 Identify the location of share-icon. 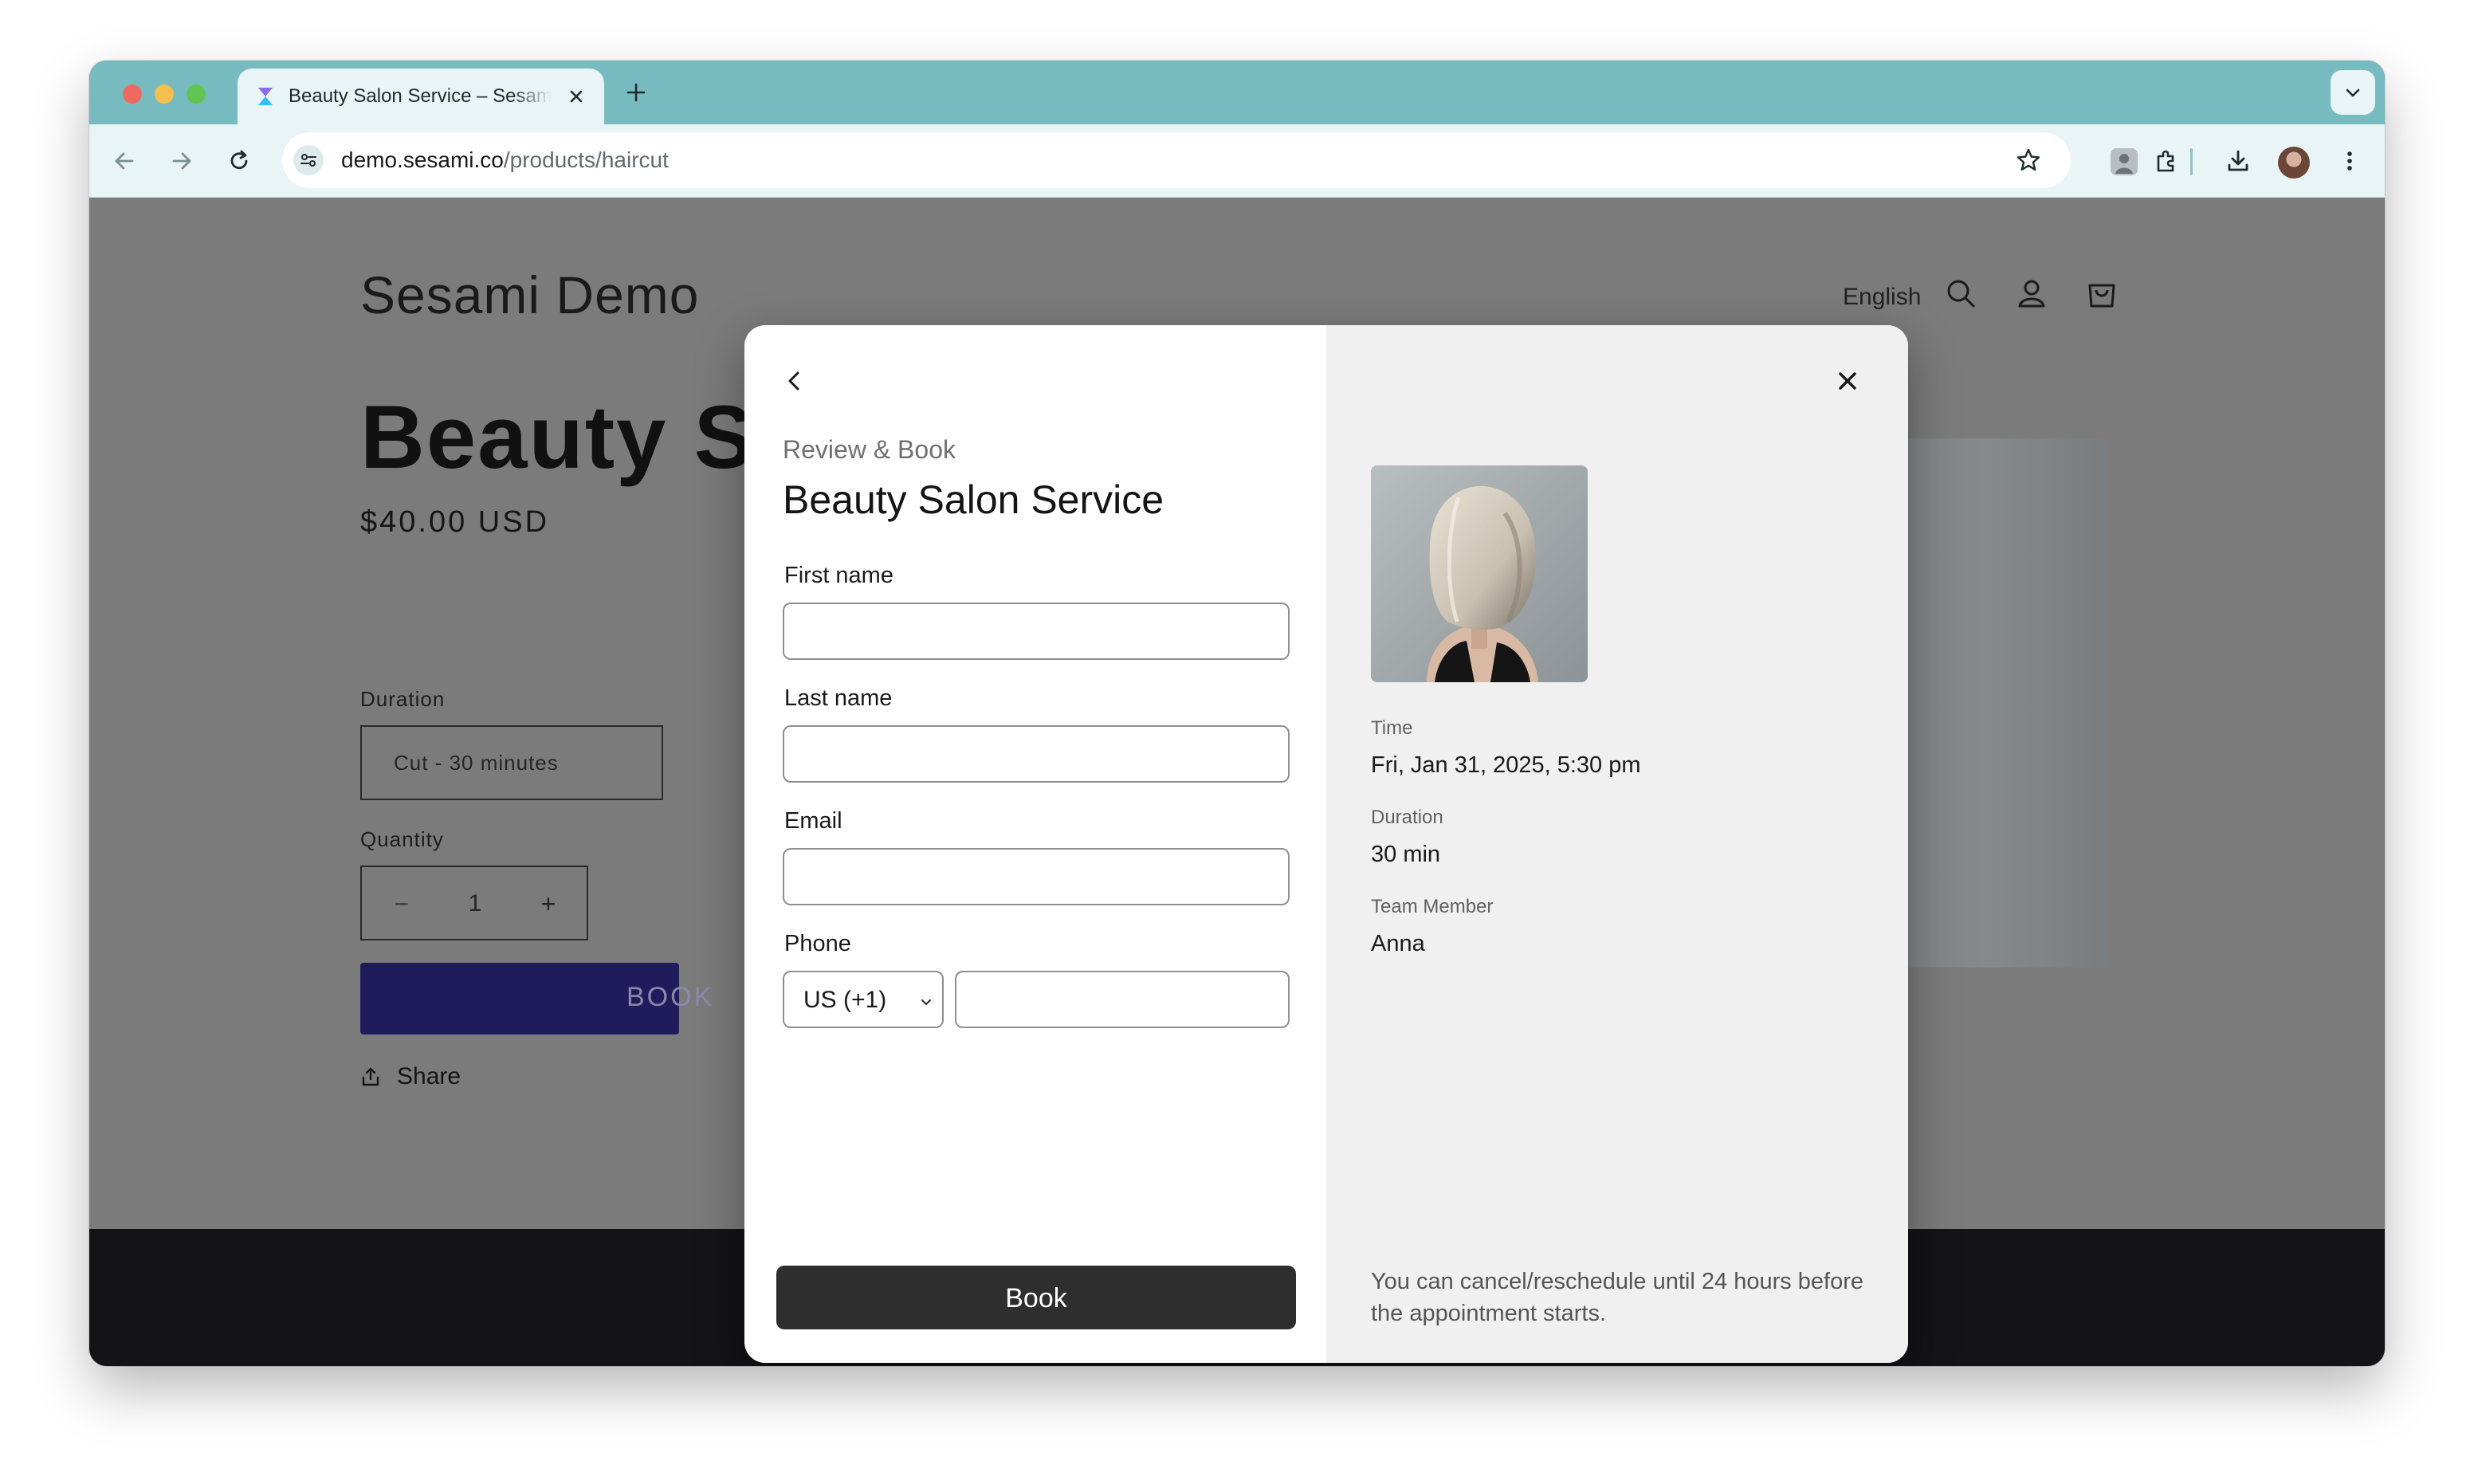
(370, 1076).